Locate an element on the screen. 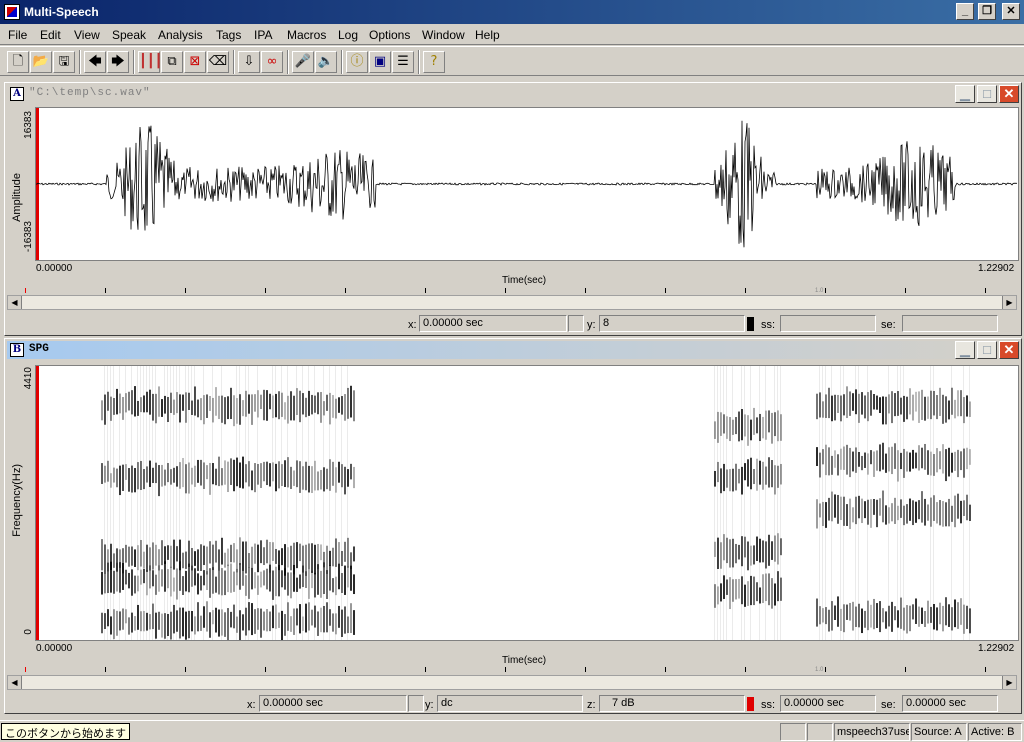  status-tooltip-message: このボタンから始めます is located at coordinates (65, 731).